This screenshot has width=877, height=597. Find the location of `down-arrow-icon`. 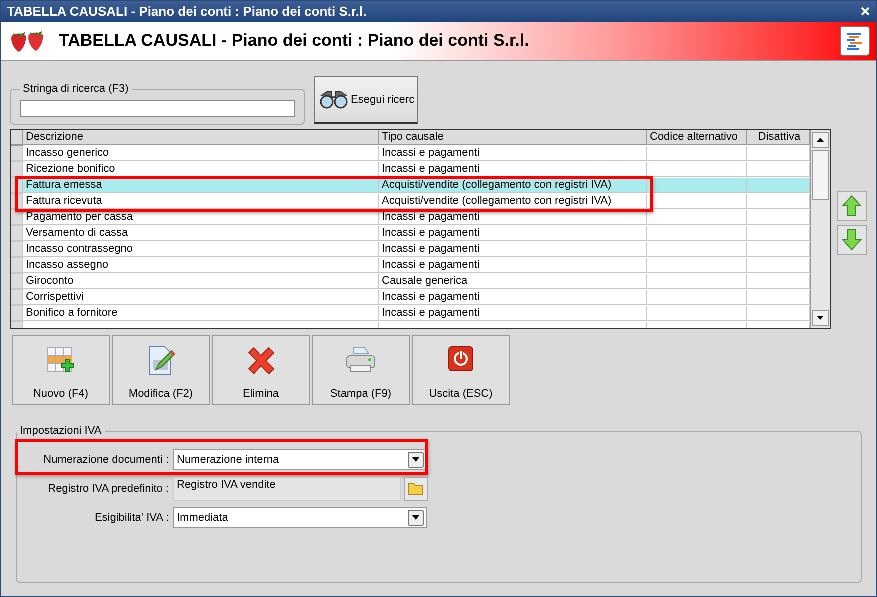

down-arrow-icon is located at coordinates (852, 240).